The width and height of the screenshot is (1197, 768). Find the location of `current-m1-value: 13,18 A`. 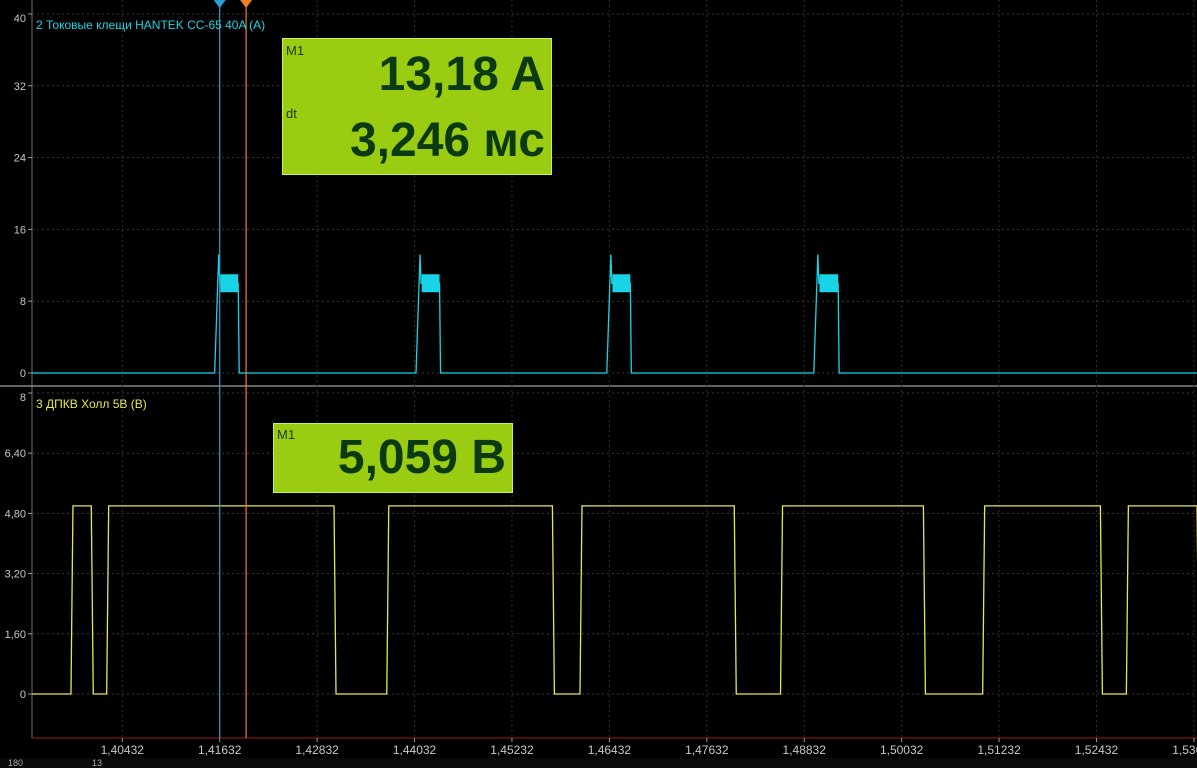

current-m1-value: 13,18 A is located at coordinates (461, 74).